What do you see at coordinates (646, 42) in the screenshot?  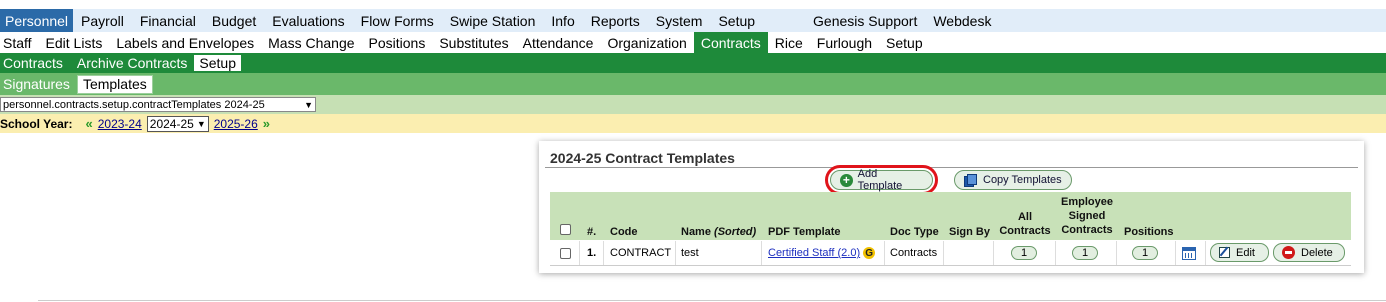 I see `submenu-organization: Organization` at bounding box center [646, 42].